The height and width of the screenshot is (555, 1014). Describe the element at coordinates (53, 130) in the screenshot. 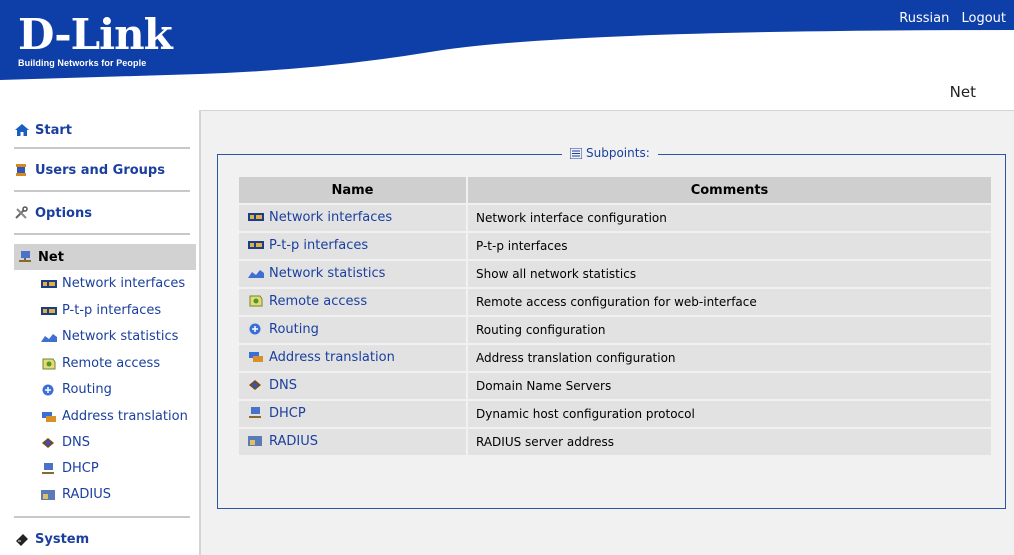

I see `sidebar-item-label: Start` at that location.